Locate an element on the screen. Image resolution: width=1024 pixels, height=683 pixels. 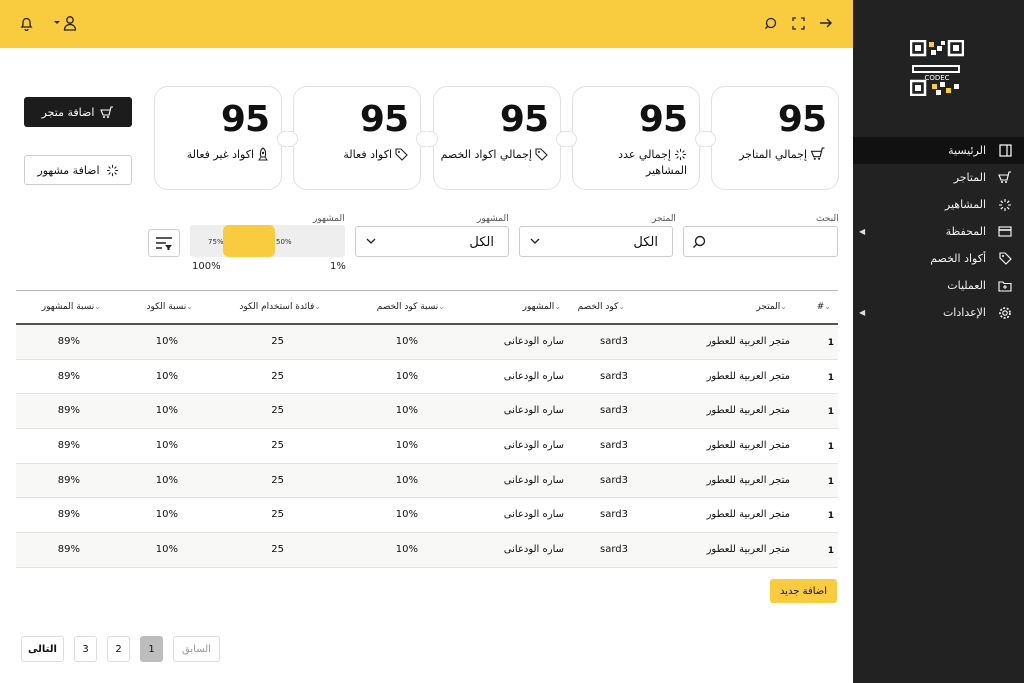
column-header: نسبة كود الخصم⌄ is located at coordinates (412, 307).